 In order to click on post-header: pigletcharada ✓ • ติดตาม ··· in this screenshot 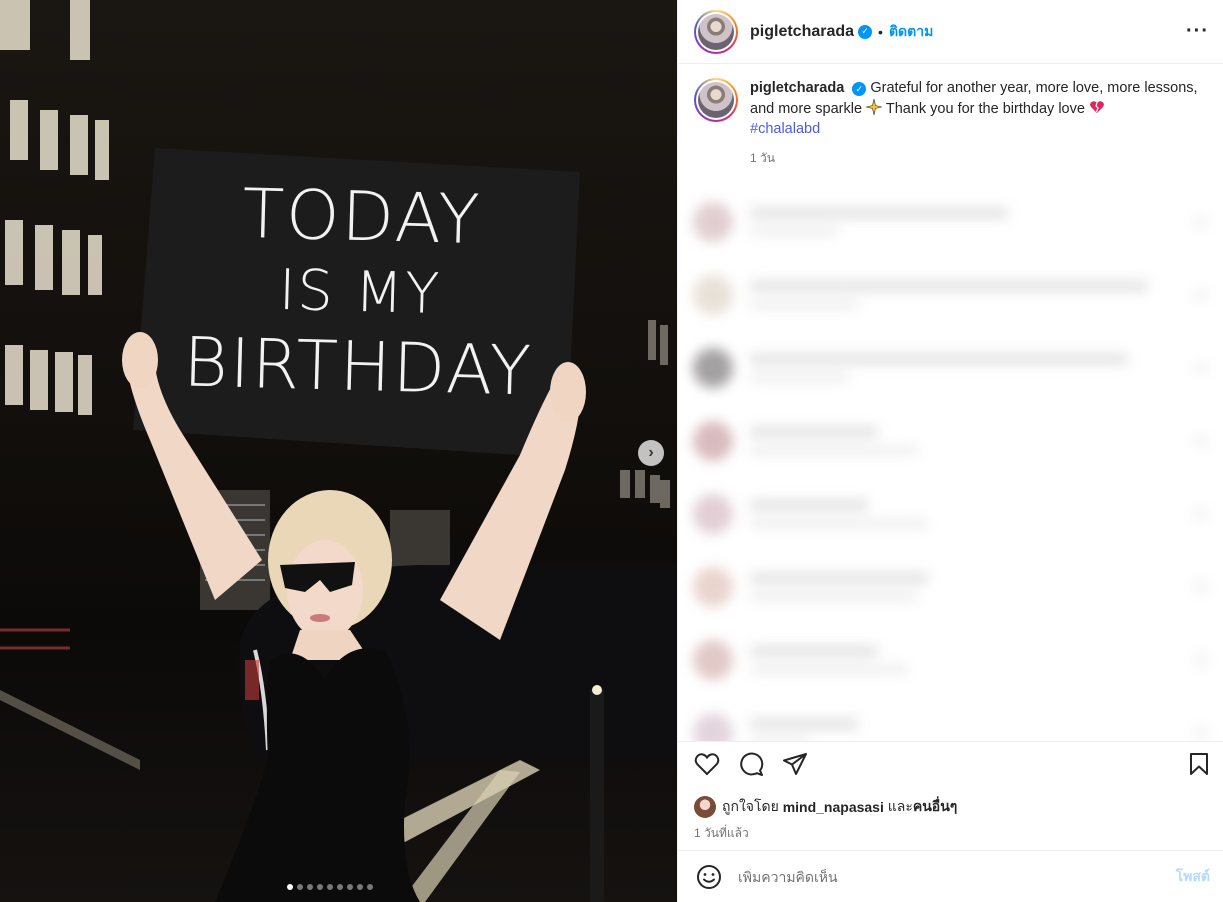, I will do `click(950, 32)`.